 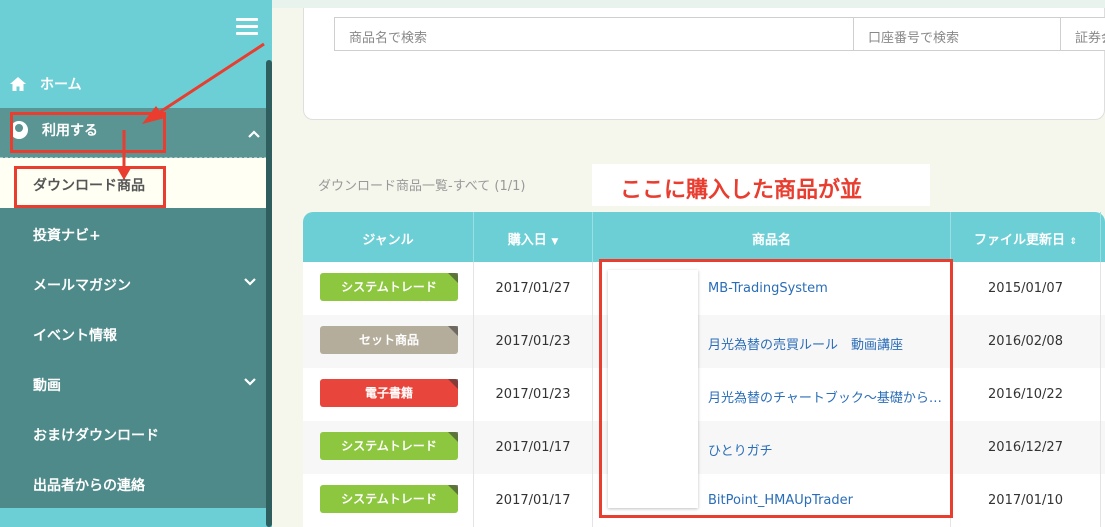 I want to click on column-header-genre: ジャンル, so click(x=388, y=237).